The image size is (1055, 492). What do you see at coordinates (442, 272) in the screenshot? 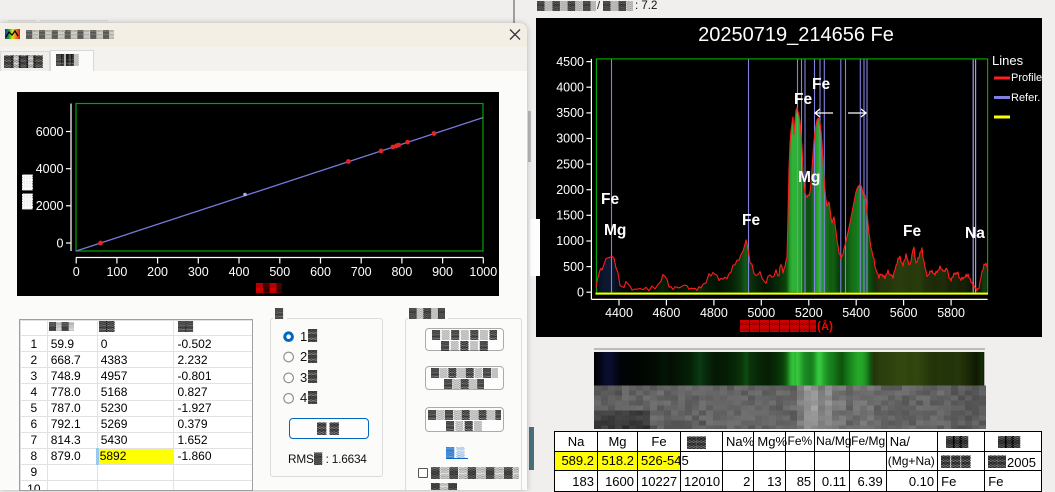
I see `svg-text: 900` at bounding box center [442, 272].